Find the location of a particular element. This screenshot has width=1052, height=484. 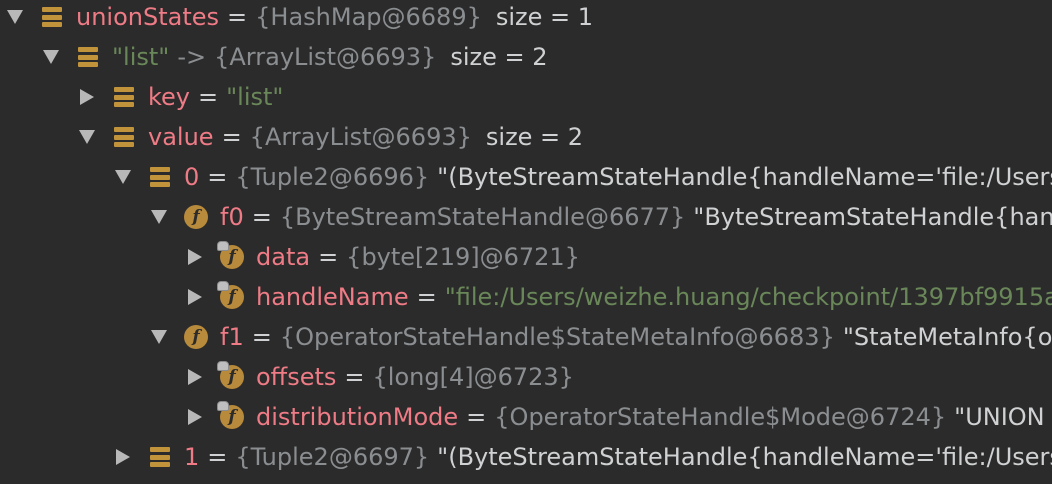

tree-node-map-entry: "list" -> {ArrayList@6693} size = 2 is located at coordinates (526, 57).